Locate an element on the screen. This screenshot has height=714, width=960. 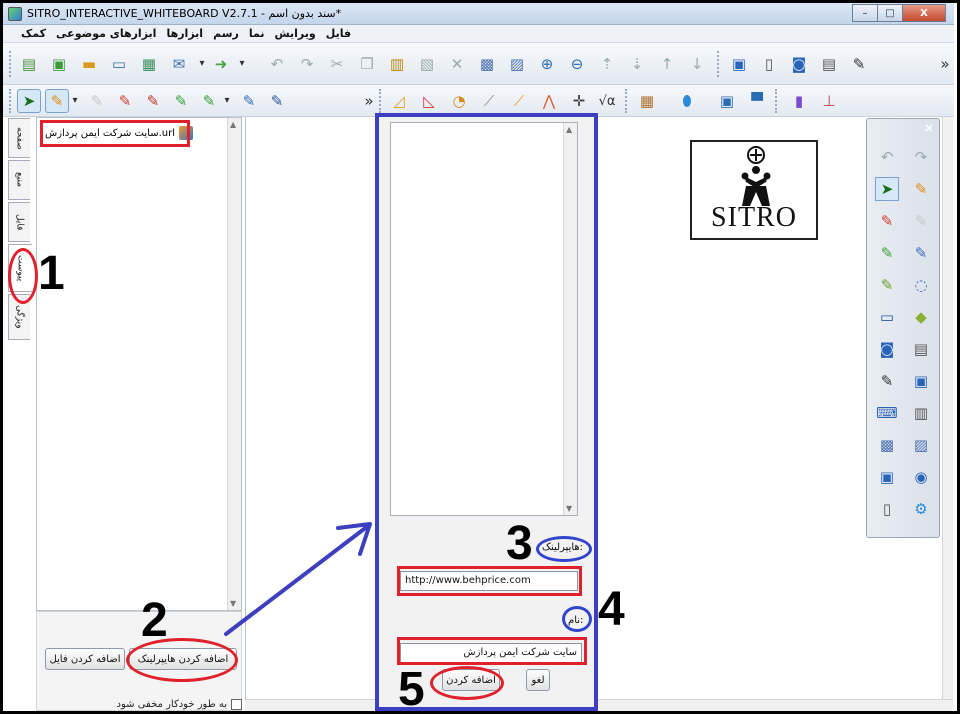
formula-icon: √α is located at coordinates (607, 101).